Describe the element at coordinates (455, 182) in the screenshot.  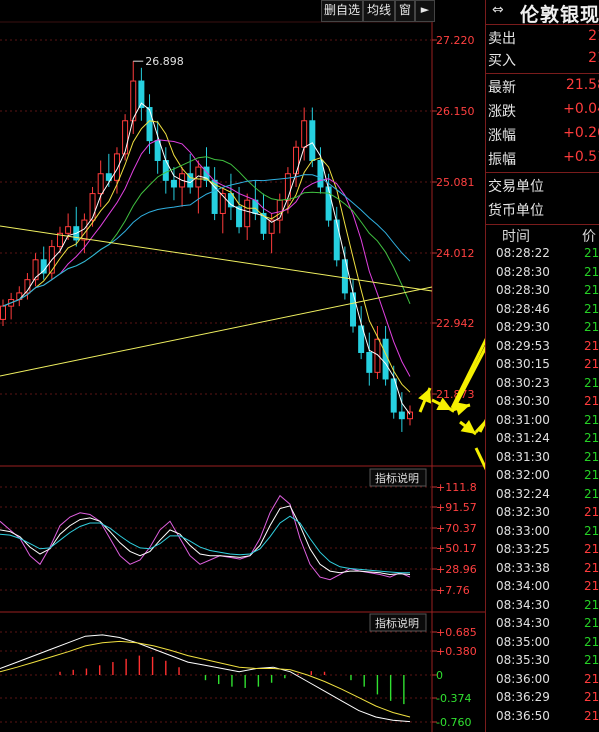
I see `y-tick-label: 25.081` at that location.